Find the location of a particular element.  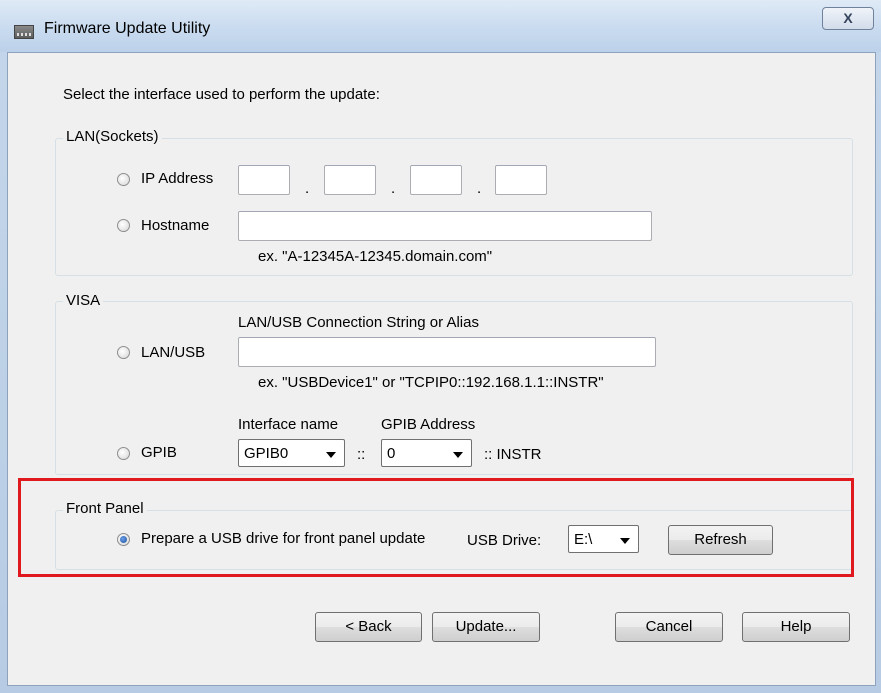

help-button: Help is located at coordinates (796, 627).